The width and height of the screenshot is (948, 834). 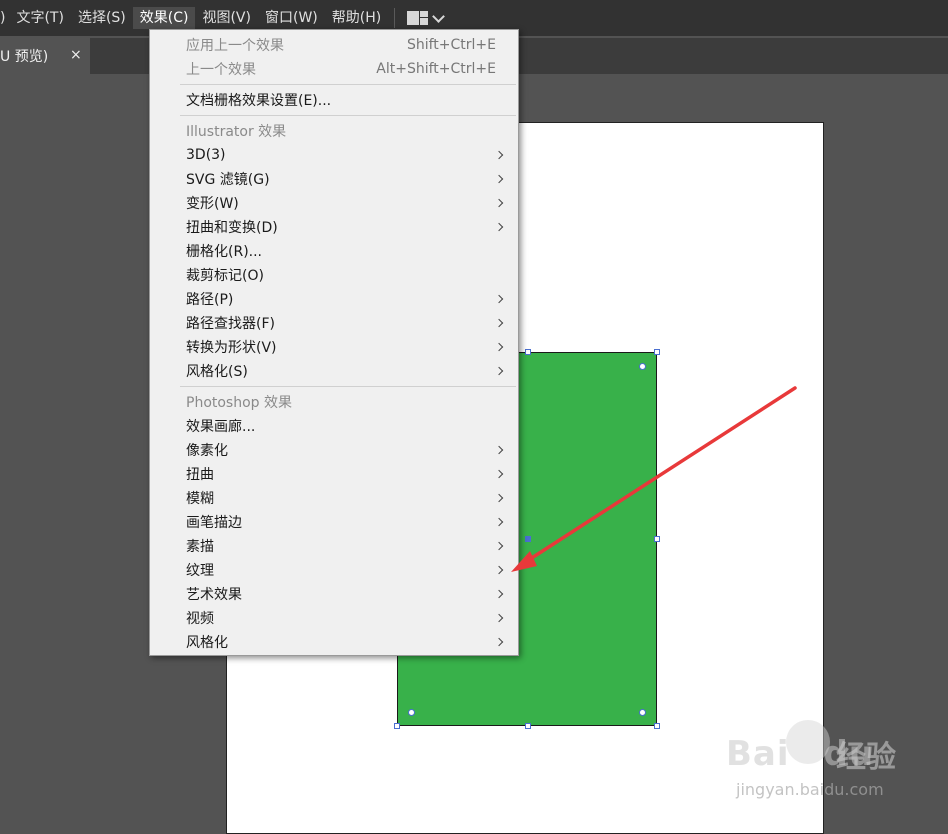 What do you see at coordinates (810, 789) in the screenshot?
I see `watermark-url: jingyan.baidu.com` at bounding box center [810, 789].